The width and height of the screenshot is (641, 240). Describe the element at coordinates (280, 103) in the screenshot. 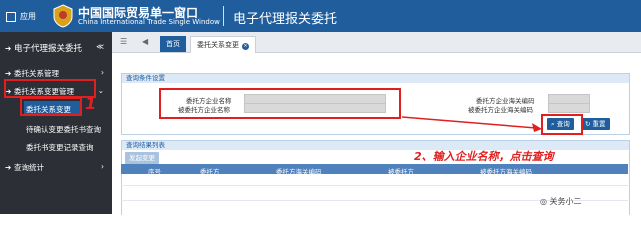

I see `annotation-box-name-fields` at that location.